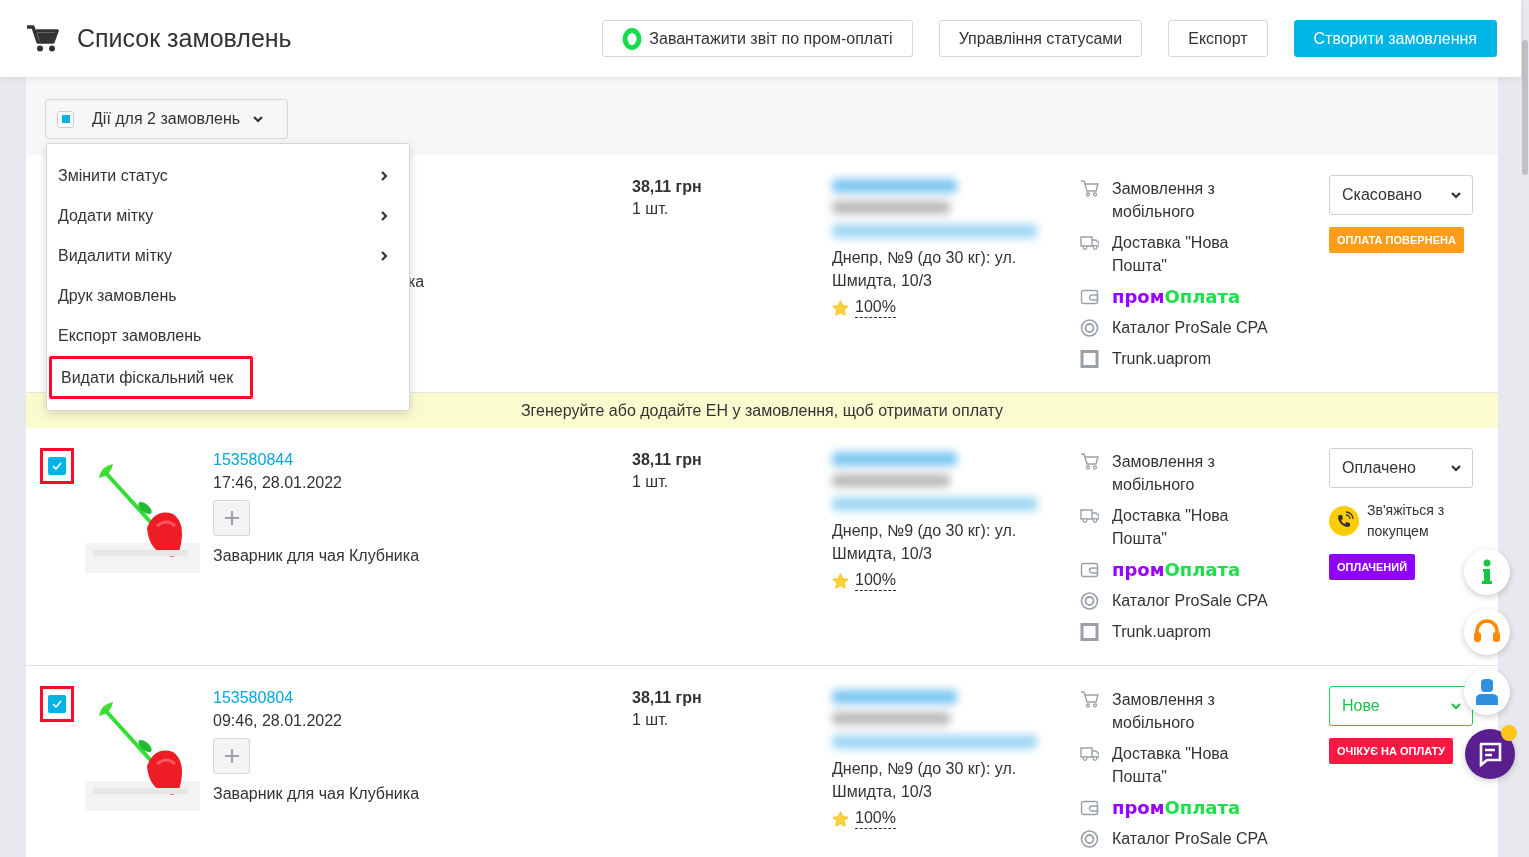 Image resolution: width=1529 pixels, height=857 pixels. Describe the element at coordinates (228, 296) in the screenshot. I see `menu-item: Друк замовлень` at that location.